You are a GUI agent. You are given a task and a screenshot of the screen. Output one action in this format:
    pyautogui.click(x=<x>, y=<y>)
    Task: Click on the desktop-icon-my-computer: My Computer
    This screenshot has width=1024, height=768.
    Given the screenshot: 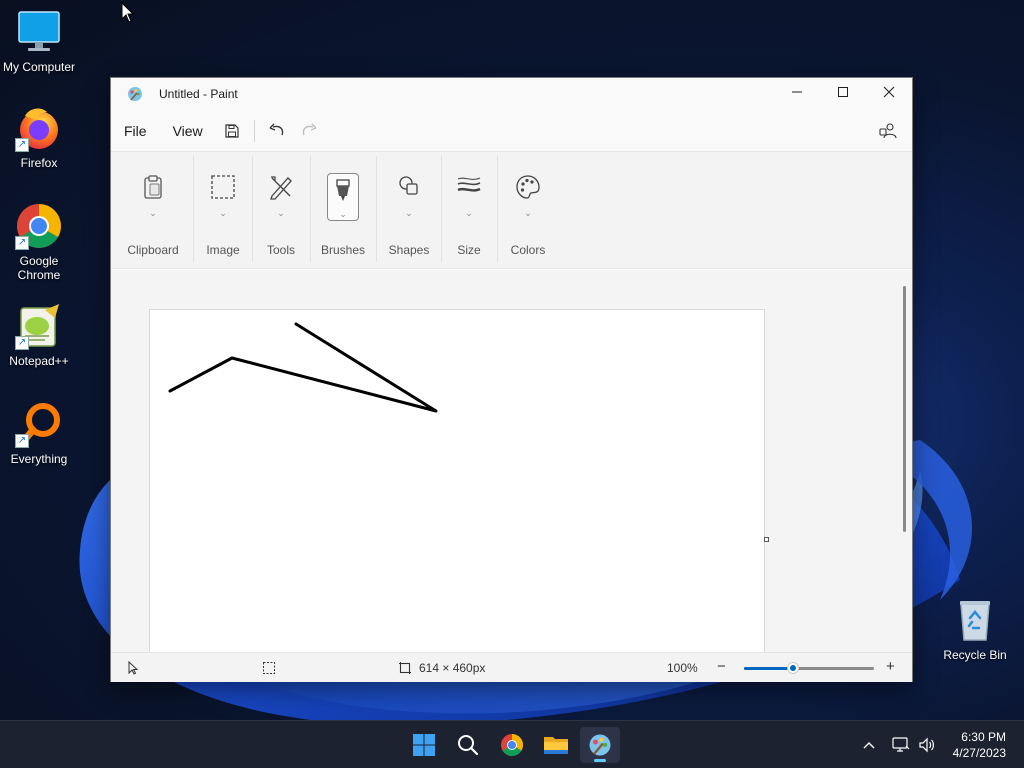 What is the action you would take?
    pyautogui.click(x=39, y=41)
    